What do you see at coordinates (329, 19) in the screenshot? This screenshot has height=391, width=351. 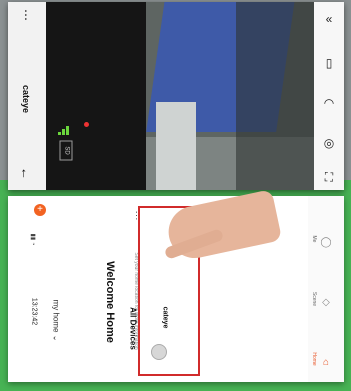 I see `collapse-icon: «` at bounding box center [329, 19].